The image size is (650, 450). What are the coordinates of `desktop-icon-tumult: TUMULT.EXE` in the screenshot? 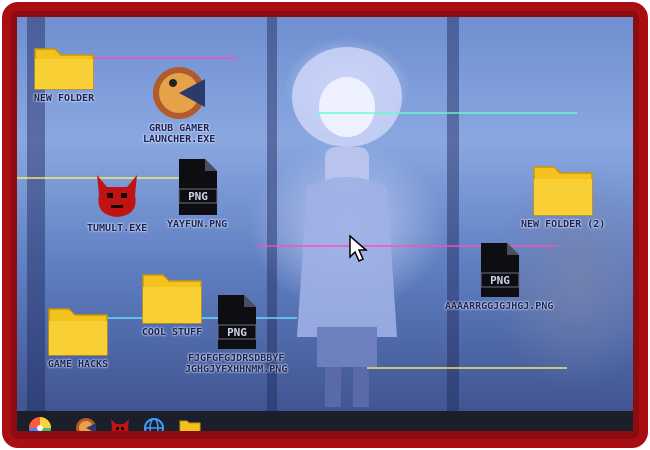 It's located at (117, 201).